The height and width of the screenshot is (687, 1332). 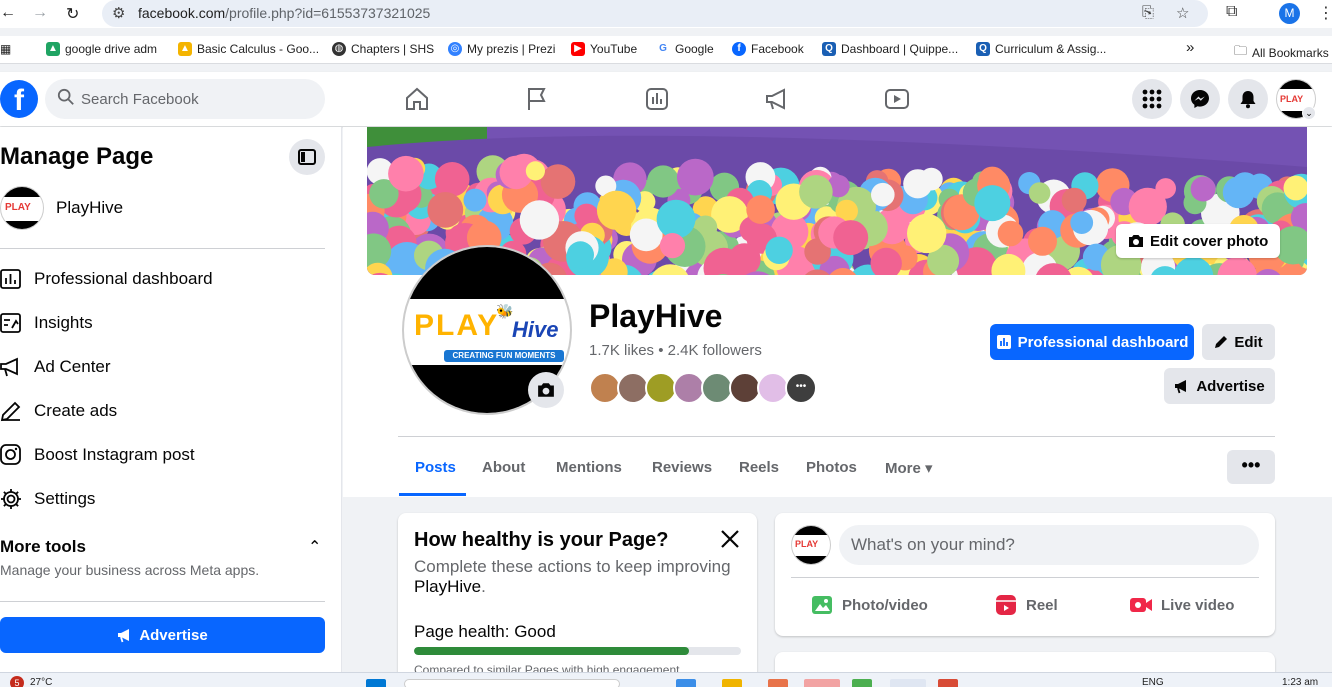 I want to click on reel-button: Reel, so click(x=1026, y=605).